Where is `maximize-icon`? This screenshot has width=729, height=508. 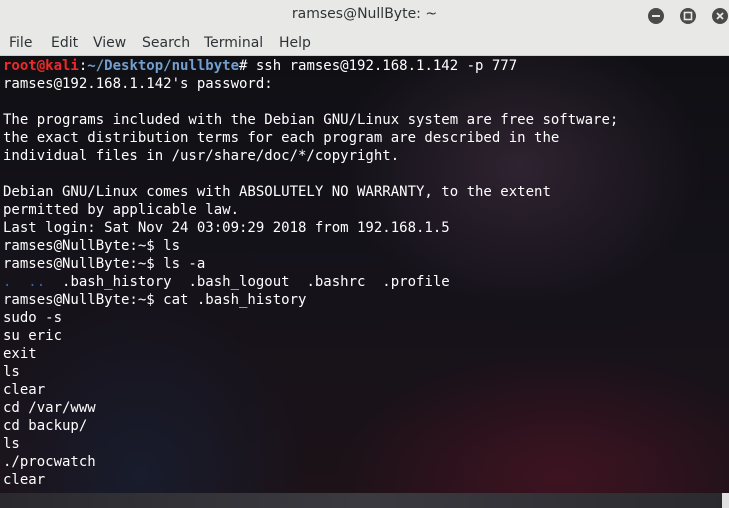 maximize-icon is located at coordinates (688, 16).